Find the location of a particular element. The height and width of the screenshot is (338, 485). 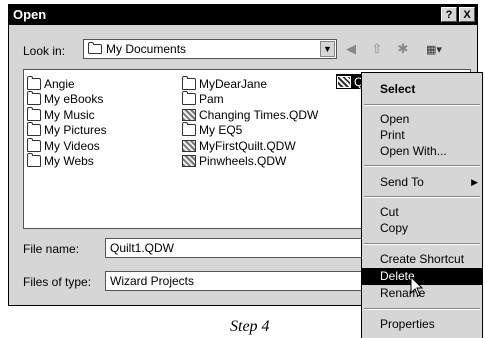

step-caption: Step 4 is located at coordinates (250, 326).